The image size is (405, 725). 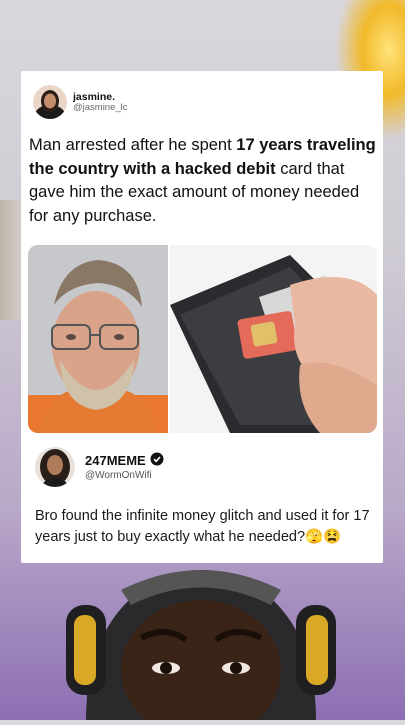 I want to click on author-handle: @jasmine_lc, so click(x=100, y=107).